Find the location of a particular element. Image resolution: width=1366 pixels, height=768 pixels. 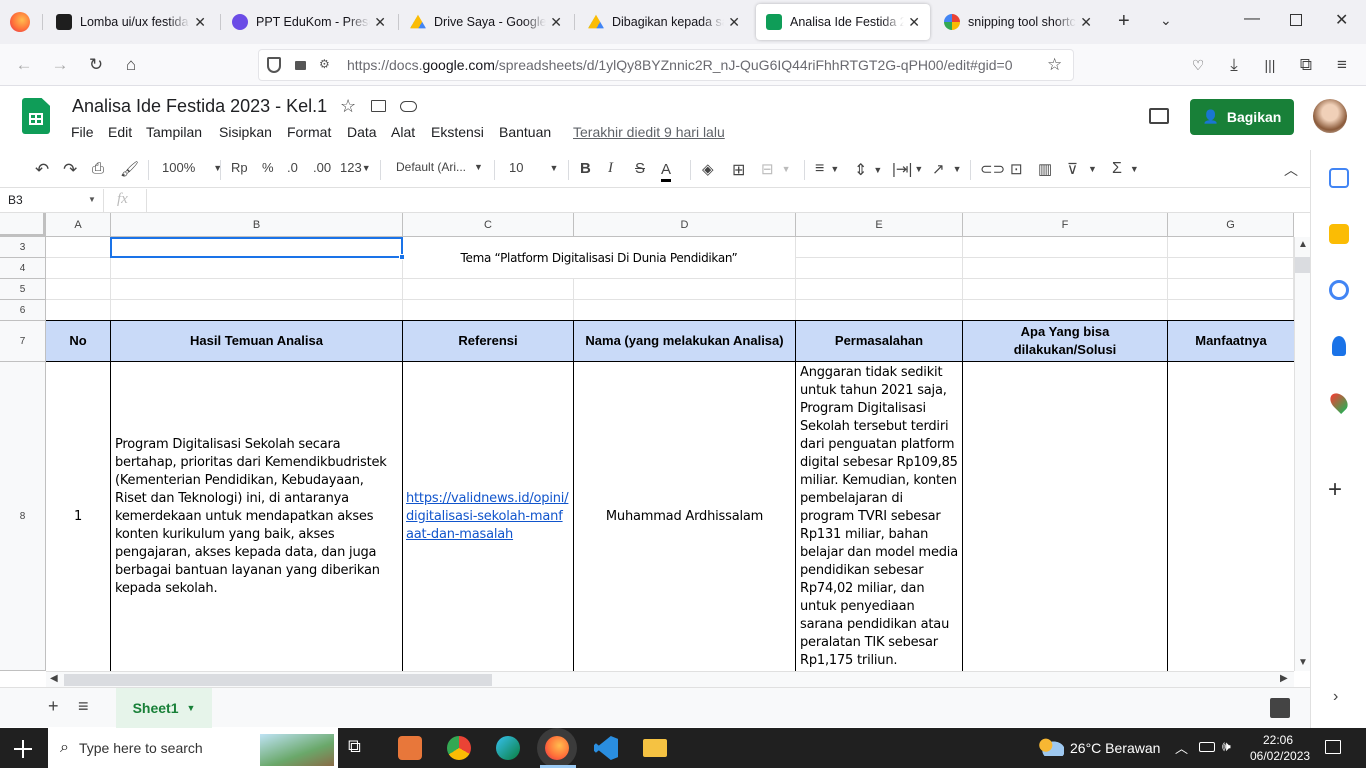

scroll-right-icon: ▶ is located at coordinates (1284, 678).